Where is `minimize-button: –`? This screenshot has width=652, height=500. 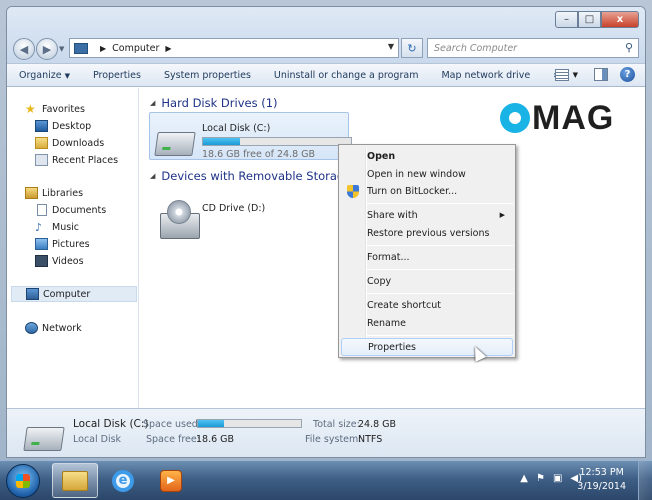
minimize-button: – is located at coordinates (566, 19).